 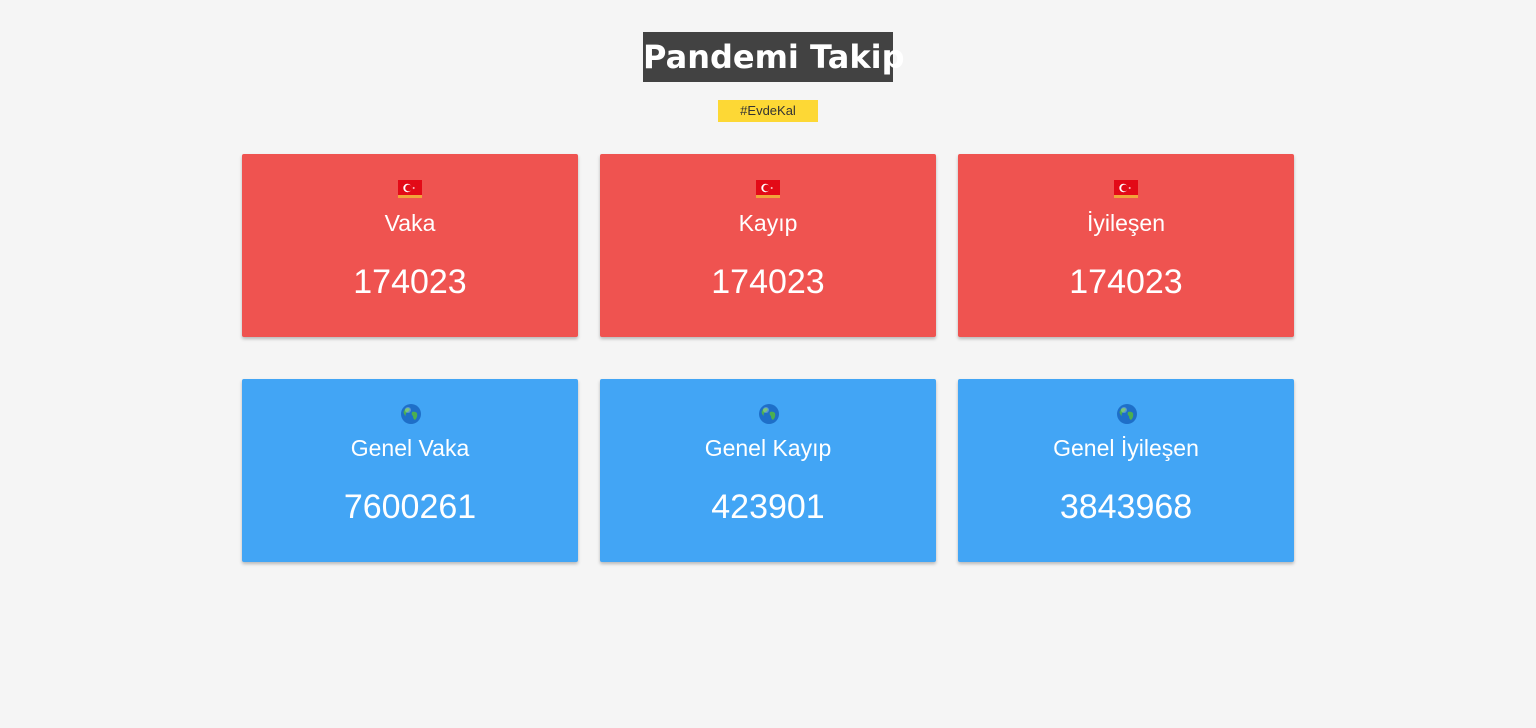 I want to click on stat-card-global-cases: Genel Vaka 7600261, so click(x=410, y=470).